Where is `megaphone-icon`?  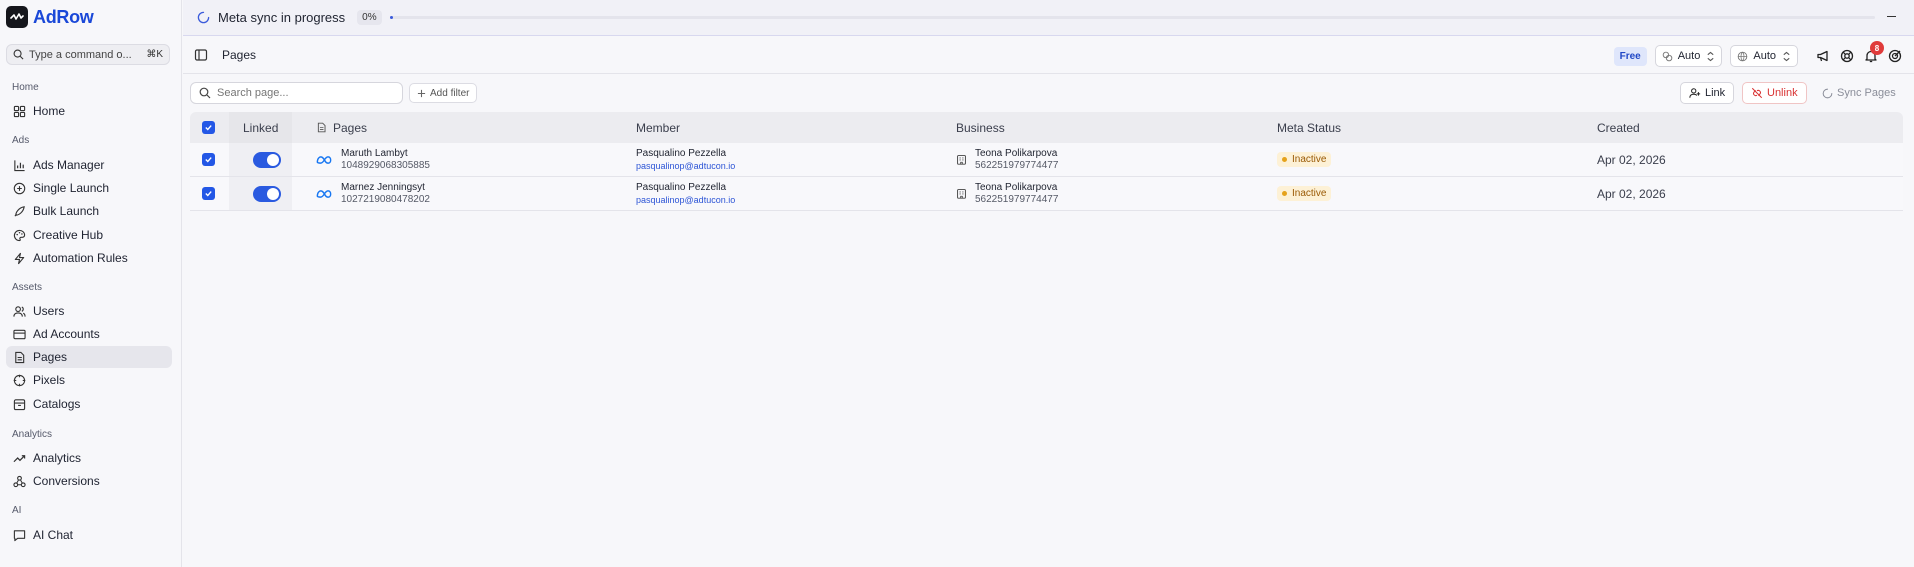
megaphone-icon is located at coordinates (1823, 56).